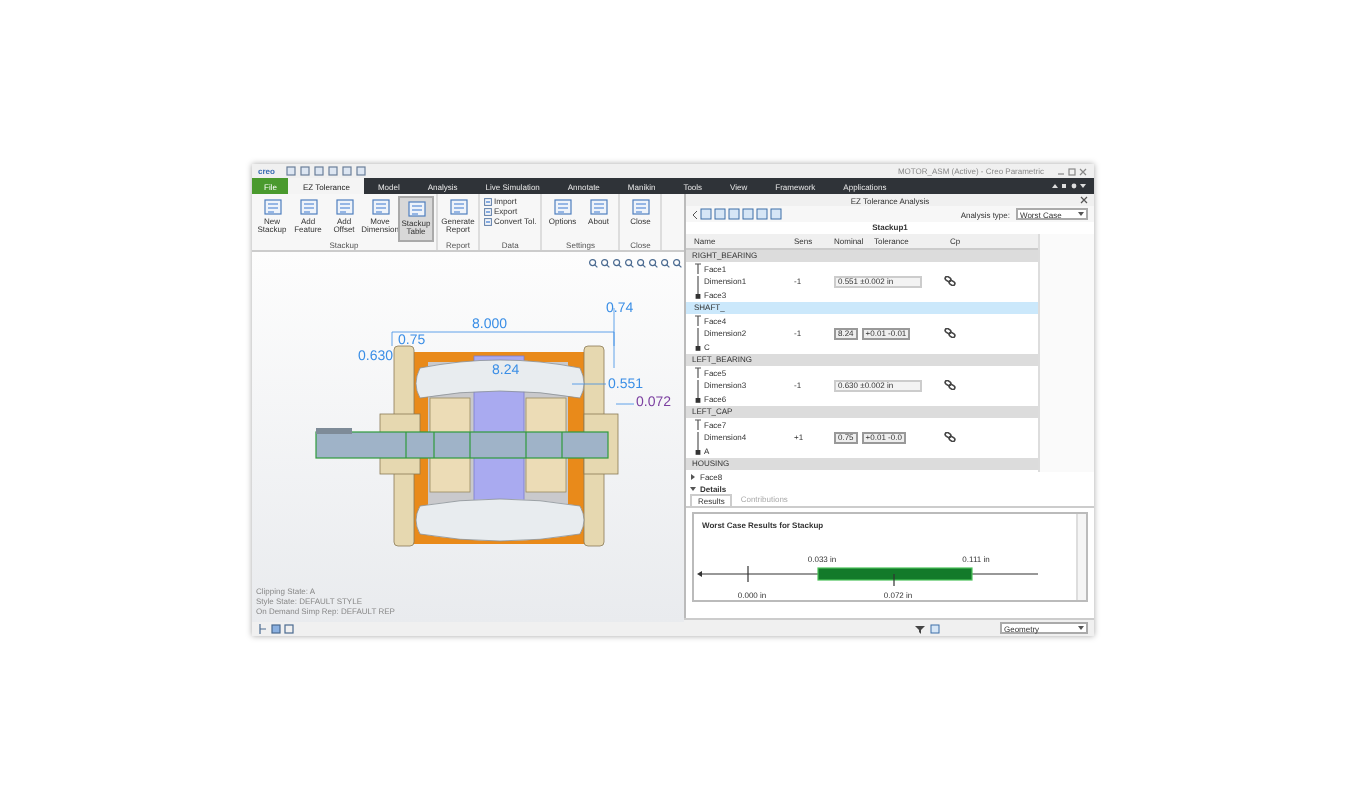 Image resolution: width=1348 pixels, height=800 pixels. I want to click on selection-icon, so click(935, 628).